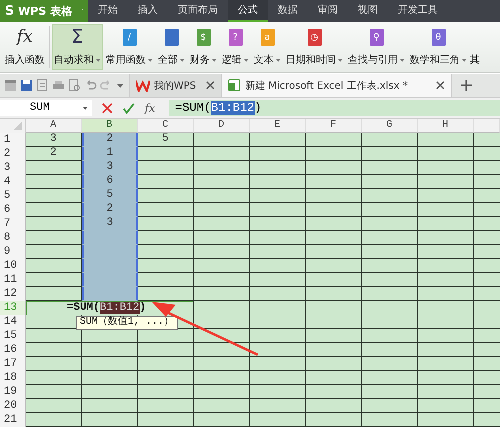 The width and height of the screenshot is (500, 433). I want to click on row-header: 3, so click(13, 168).